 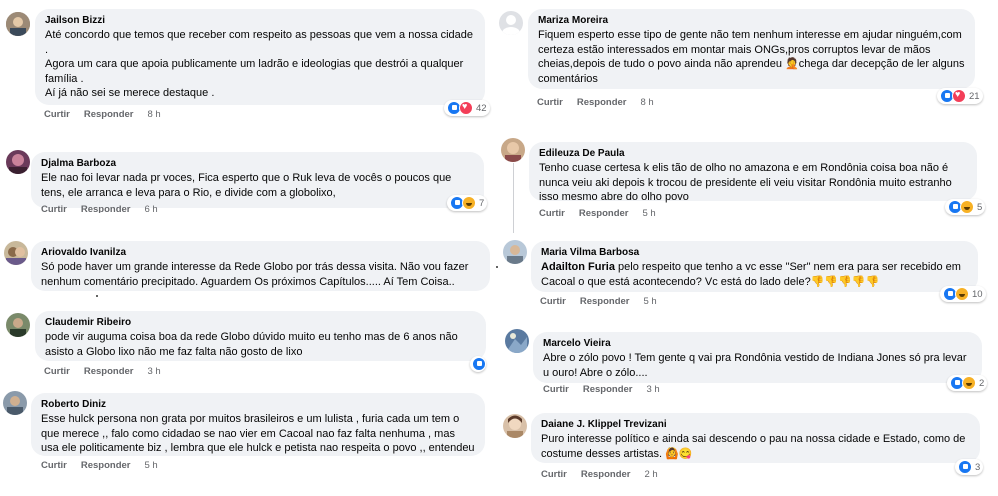 I want to click on reaction-count: 21, so click(x=974, y=96).